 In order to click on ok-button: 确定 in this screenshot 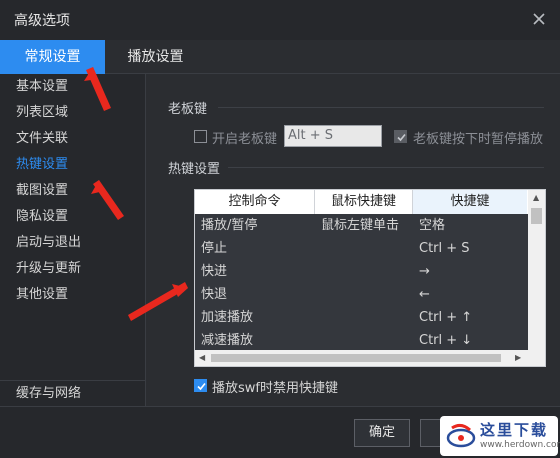, I will do `click(382, 433)`.